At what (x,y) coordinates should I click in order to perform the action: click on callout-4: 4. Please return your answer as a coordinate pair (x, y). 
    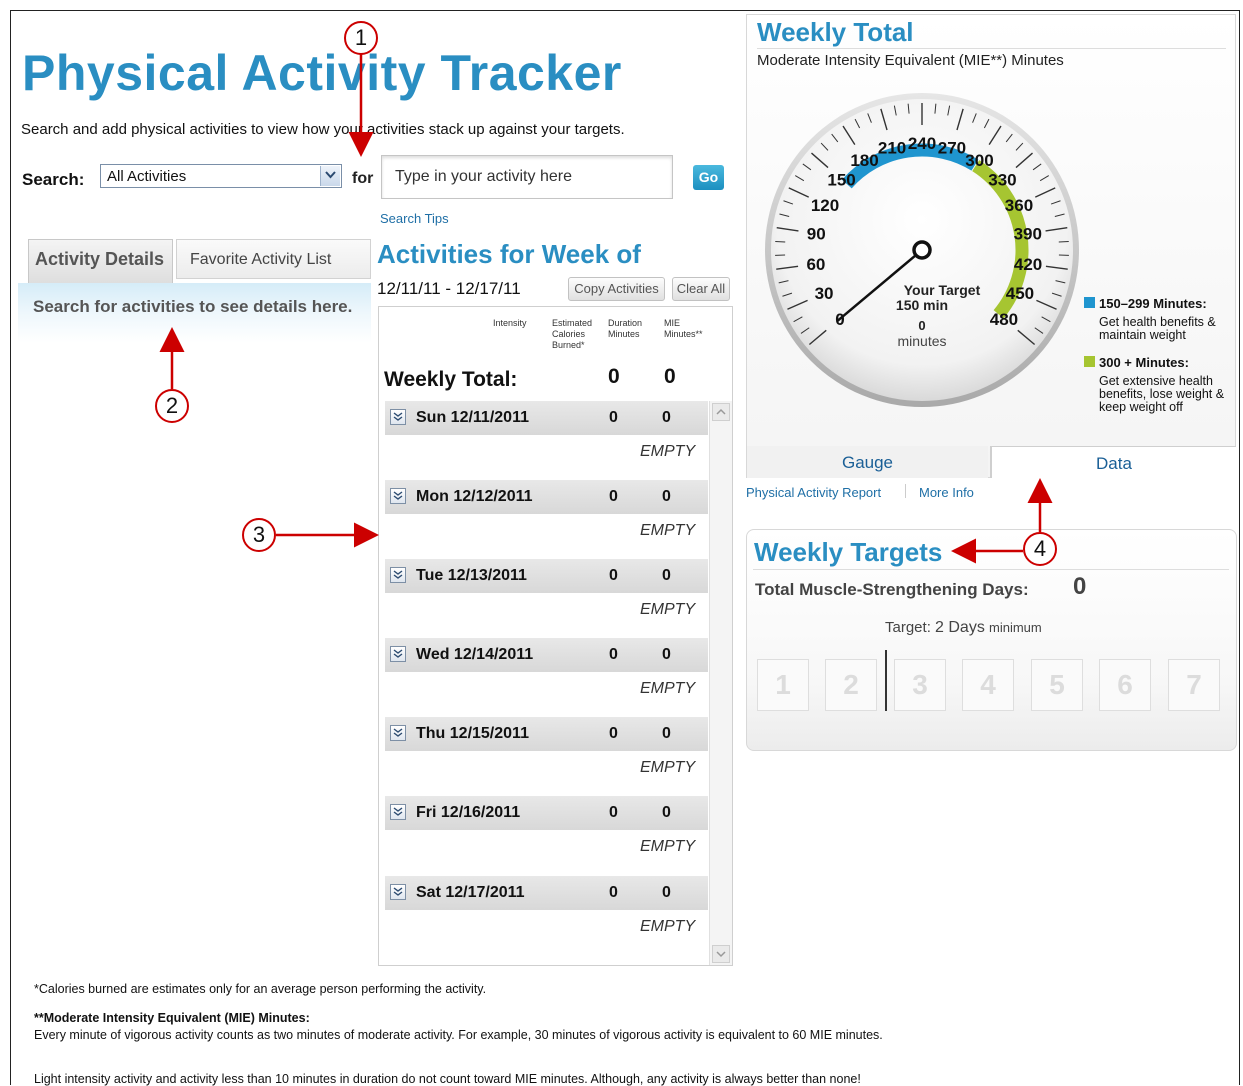
    Looking at the image, I should click on (1040, 549).